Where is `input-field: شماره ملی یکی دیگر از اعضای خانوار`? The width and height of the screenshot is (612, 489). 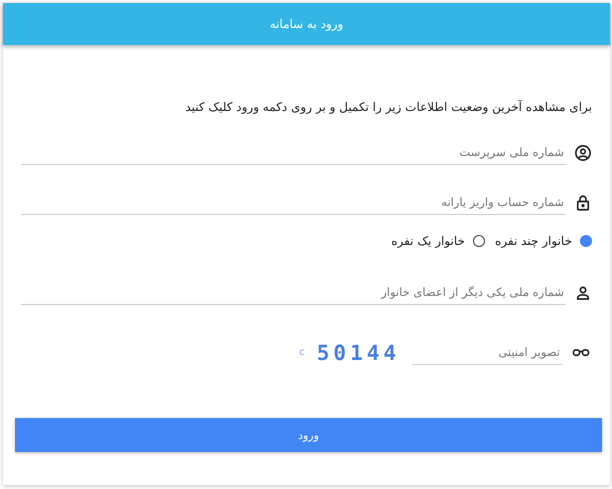 input-field: شماره ملی یکی دیگر از اعضای خانوار is located at coordinates (293, 292).